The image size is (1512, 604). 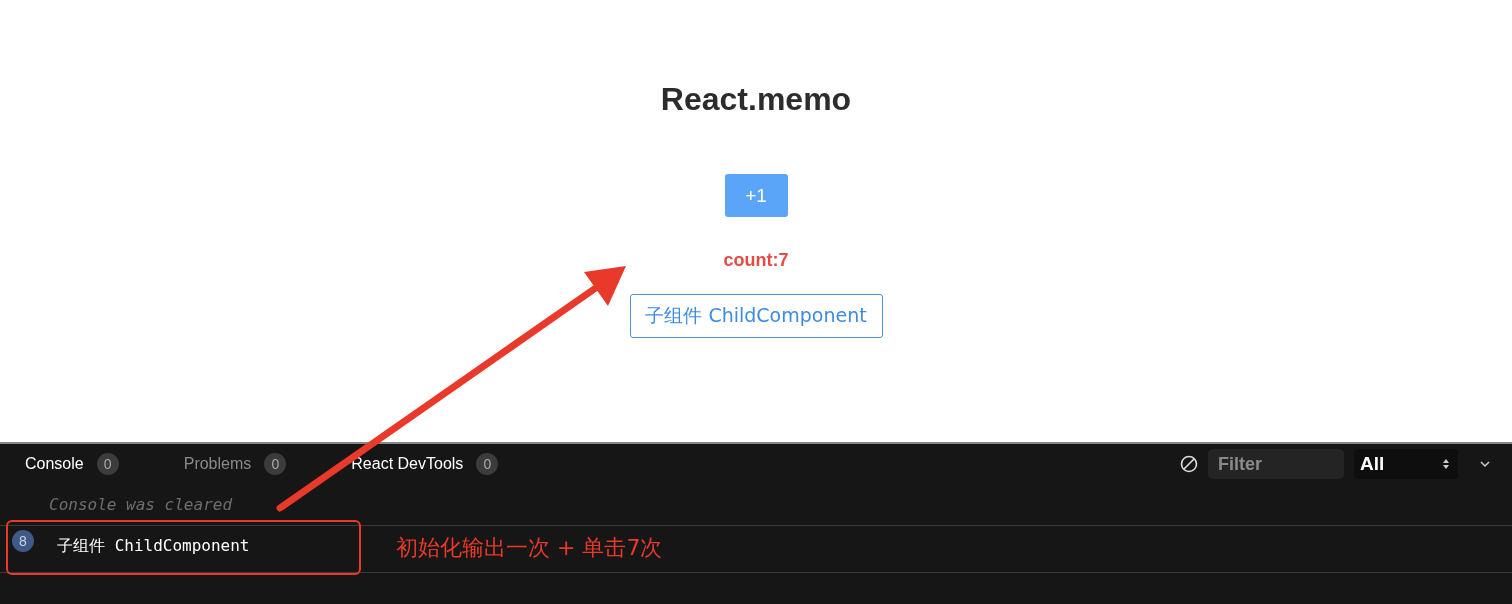 What do you see at coordinates (1406, 464) in the screenshot?
I see `log-level-select: All` at bounding box center [1406, 464].